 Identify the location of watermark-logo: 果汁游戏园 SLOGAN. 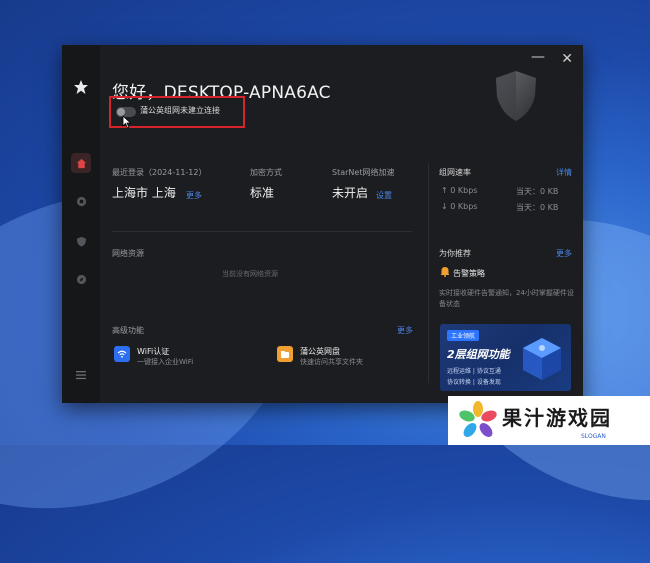
(549, 420).